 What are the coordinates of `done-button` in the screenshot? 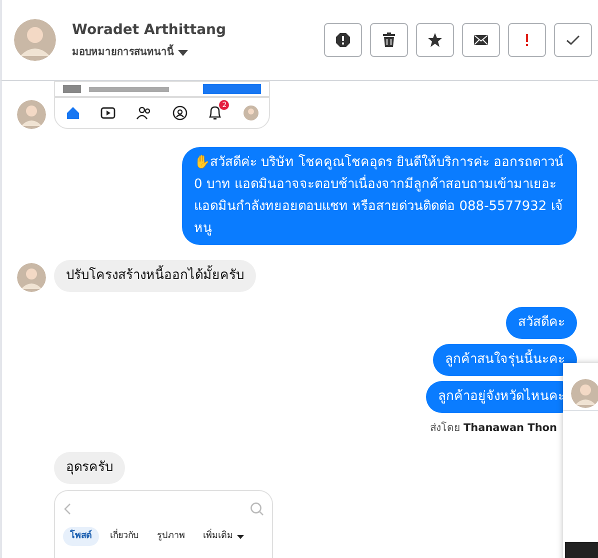 It's located at (573, 40).